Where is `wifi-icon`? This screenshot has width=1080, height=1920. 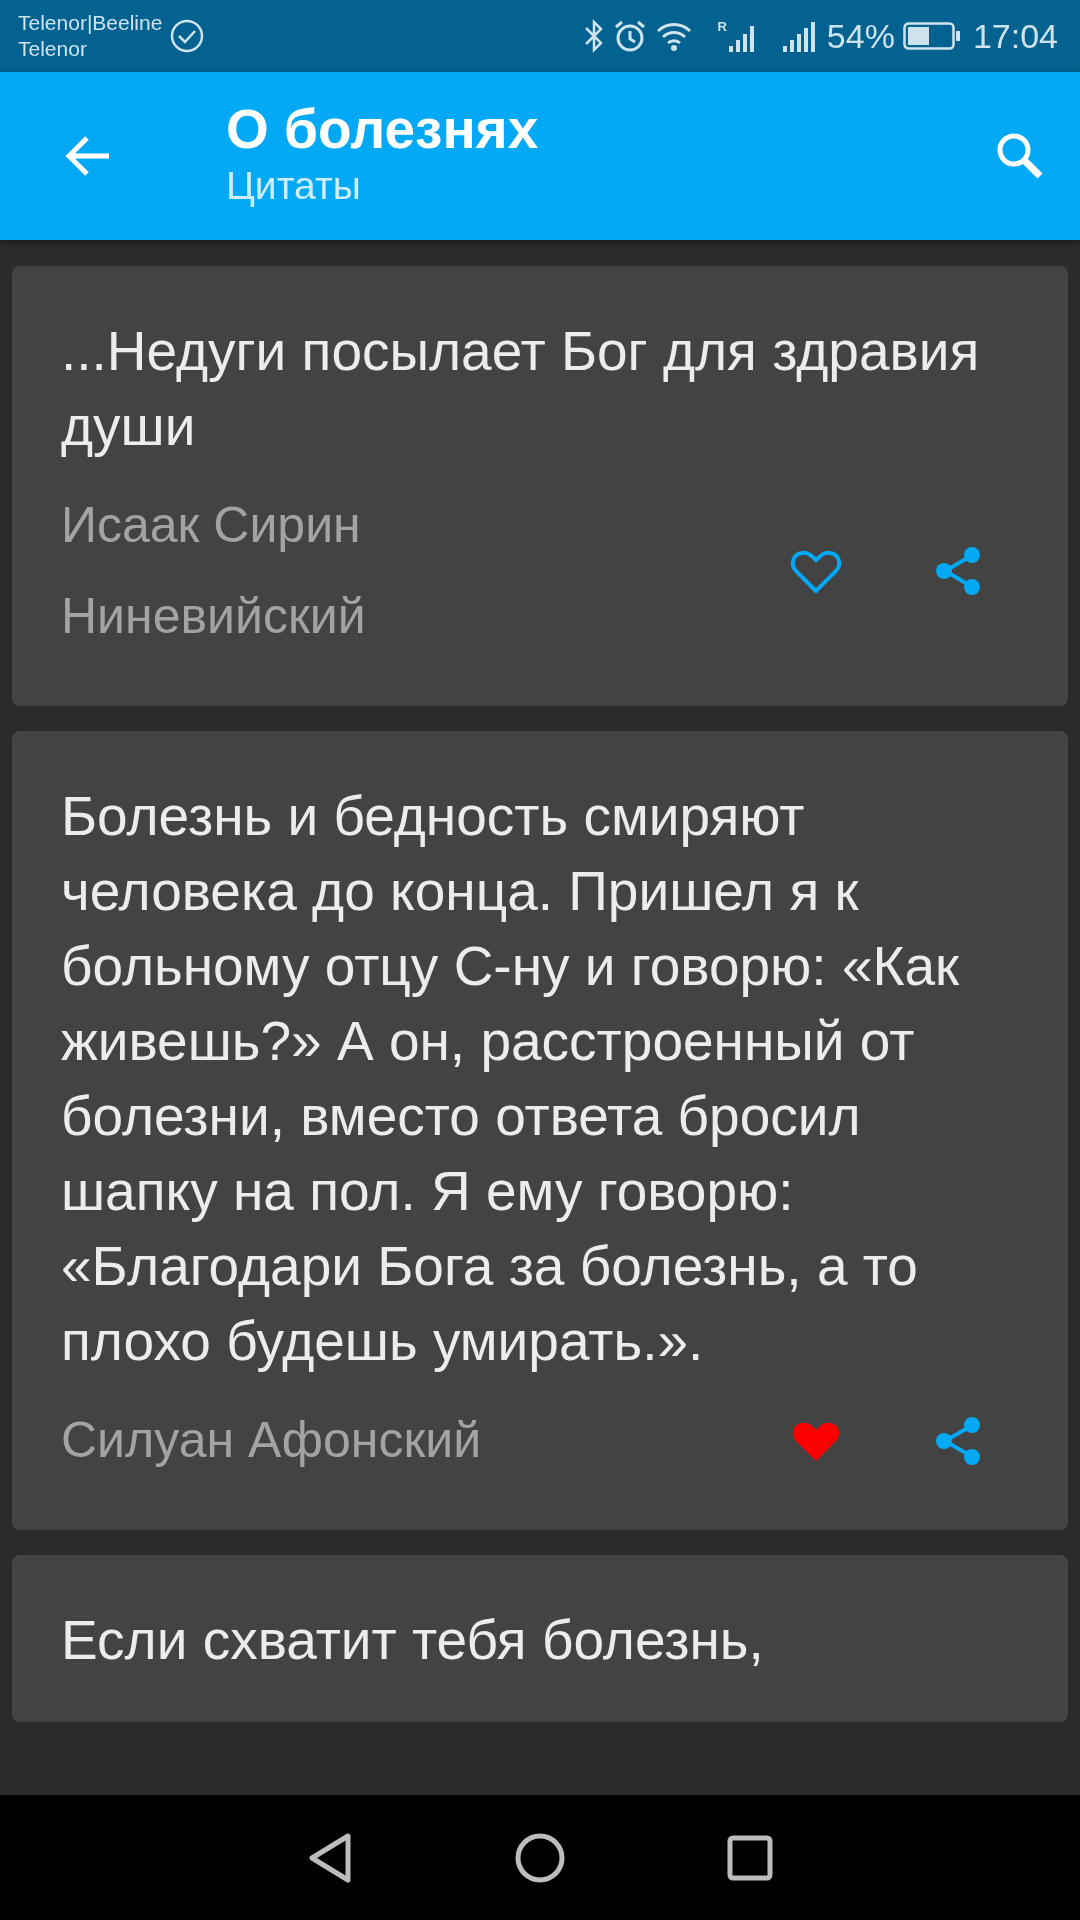 wifi-icon is located at coordinates (674, 36).